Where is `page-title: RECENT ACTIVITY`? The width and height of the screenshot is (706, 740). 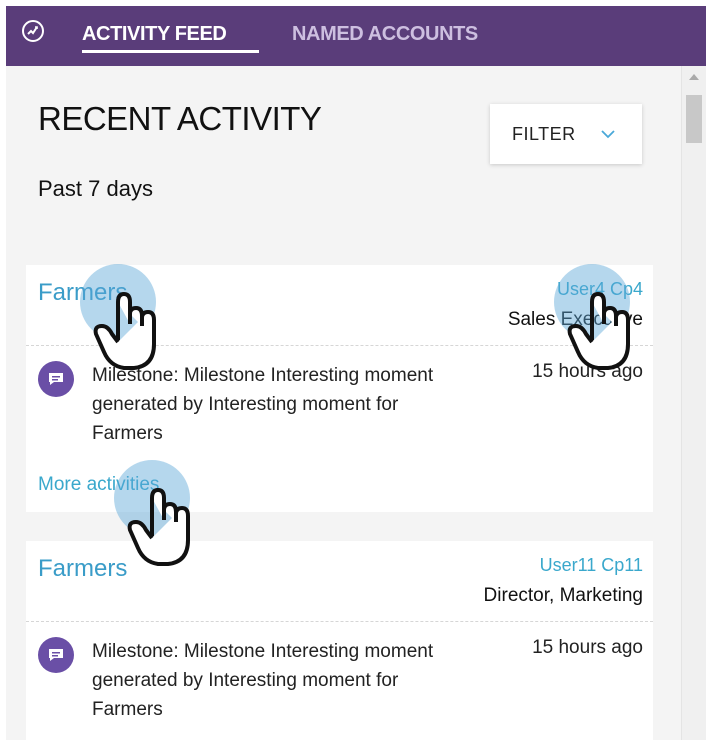
page-title: RECENT ACTIVITY is located at coordinates (180, 118).